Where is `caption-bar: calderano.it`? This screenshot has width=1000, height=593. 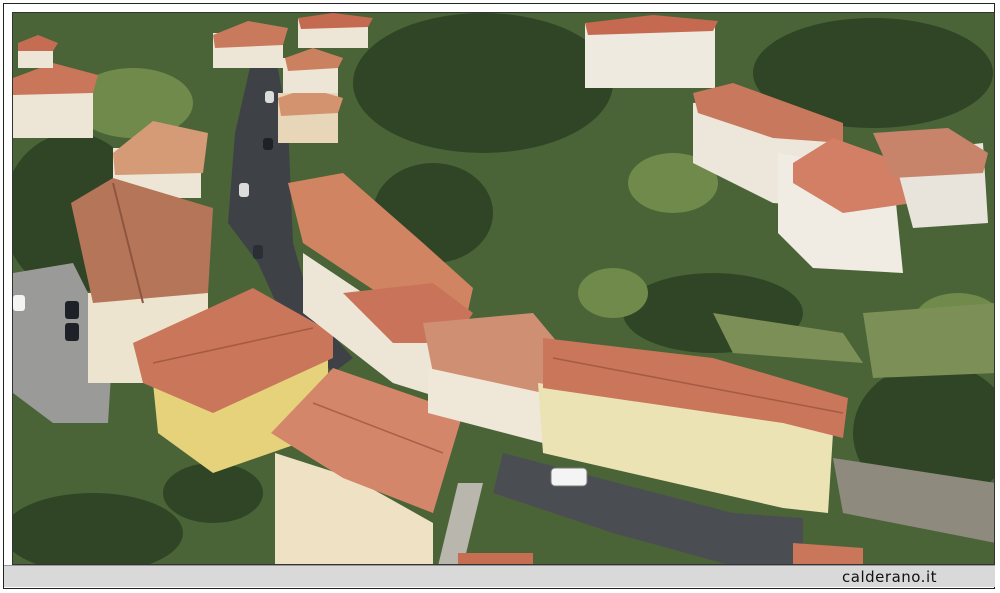 caption-bar: calderano.it is located at coordinates (499, 576).